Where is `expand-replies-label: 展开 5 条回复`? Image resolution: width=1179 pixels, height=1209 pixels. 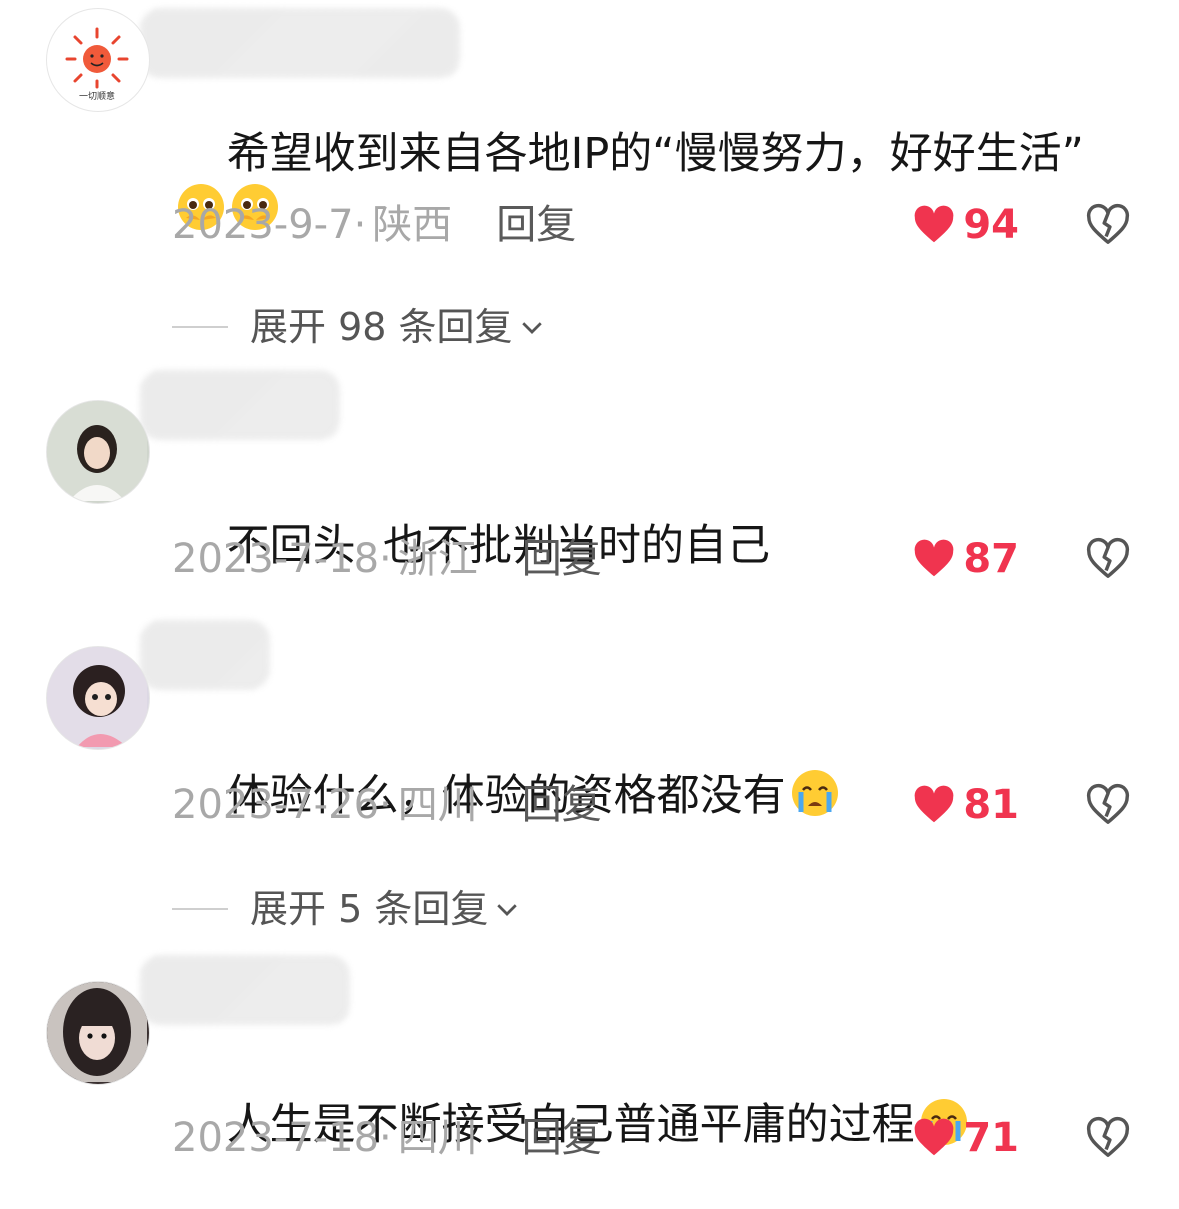 expand-replies-label: 展开 5 条回复 is located at coordinates (369, 909).